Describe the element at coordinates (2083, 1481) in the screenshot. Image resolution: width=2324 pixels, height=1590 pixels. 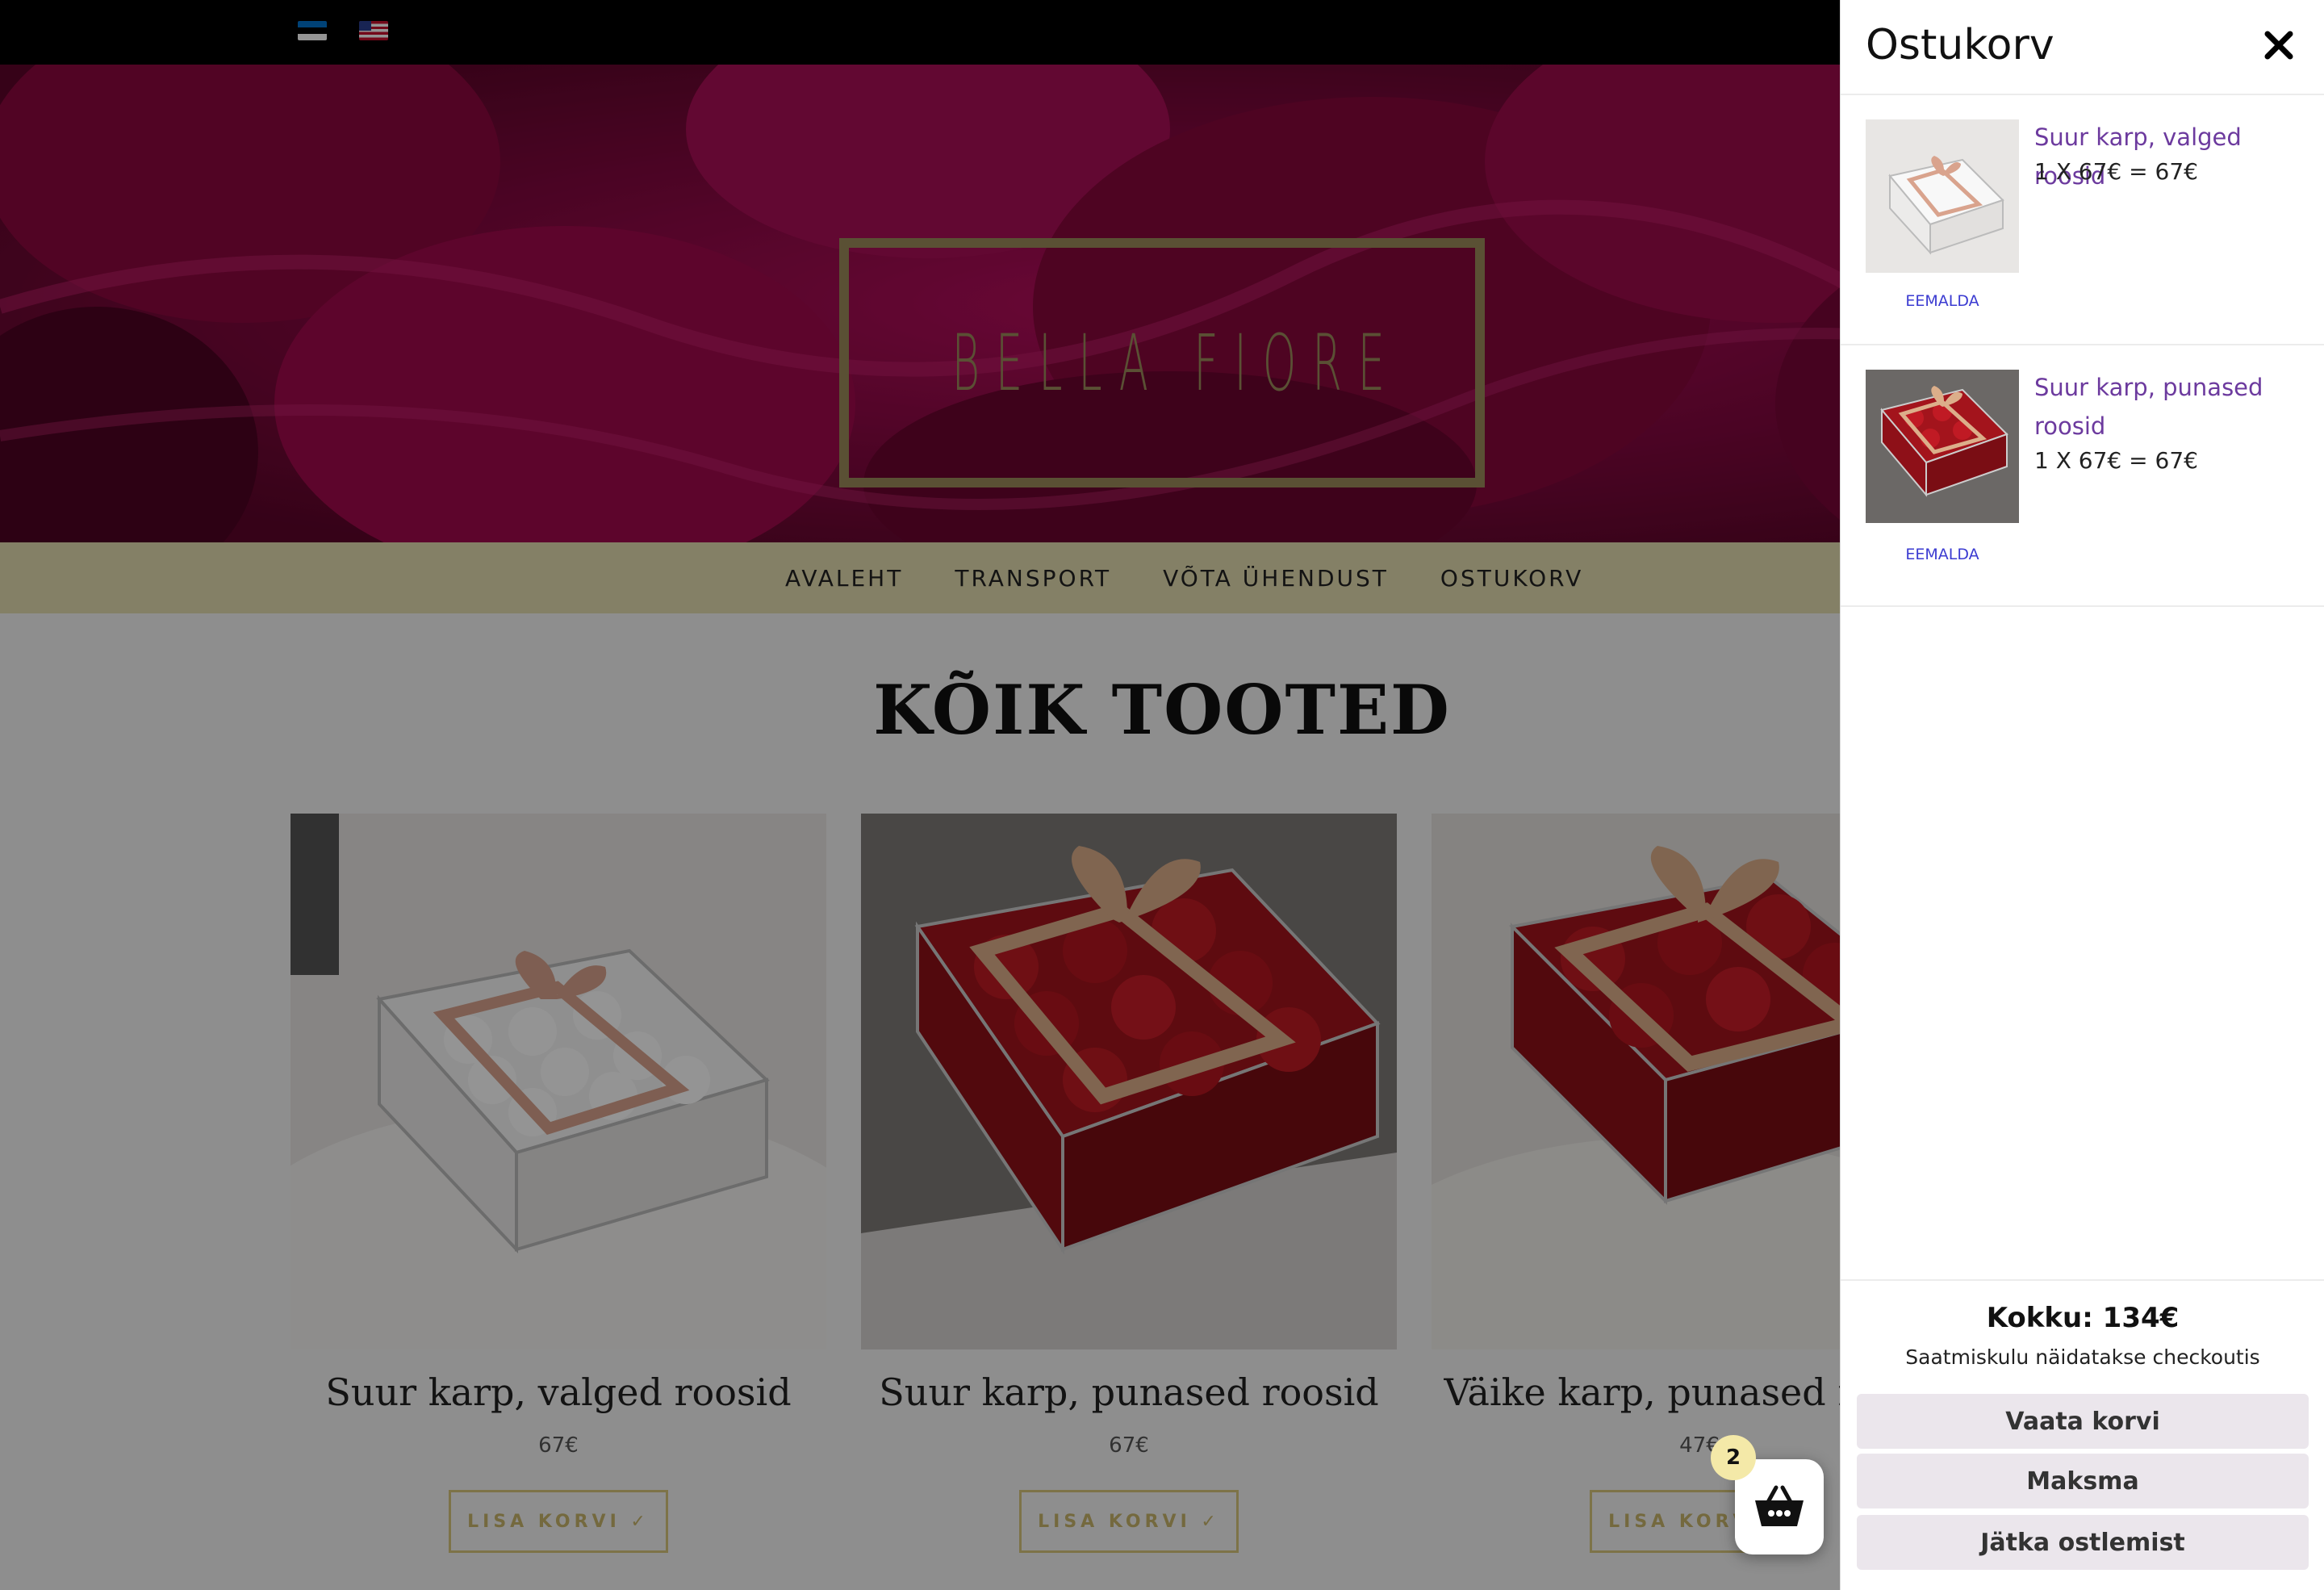
I see `checkout-button: Maksma` at that location.